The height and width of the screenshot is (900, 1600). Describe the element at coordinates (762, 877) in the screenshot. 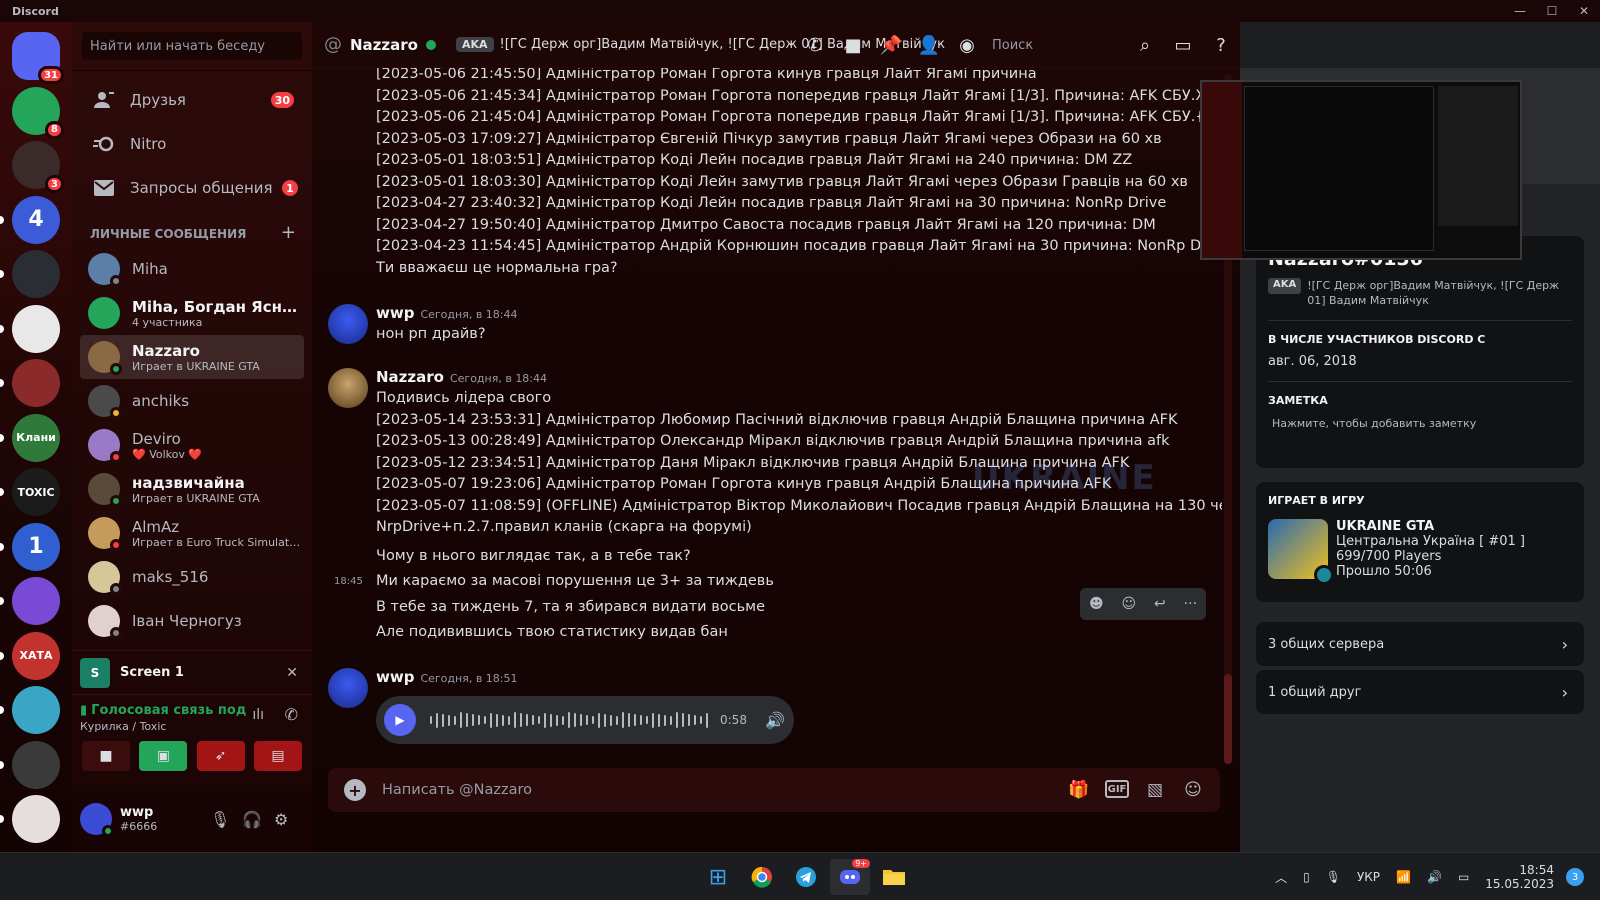

I see `chrome-icon` at that location.